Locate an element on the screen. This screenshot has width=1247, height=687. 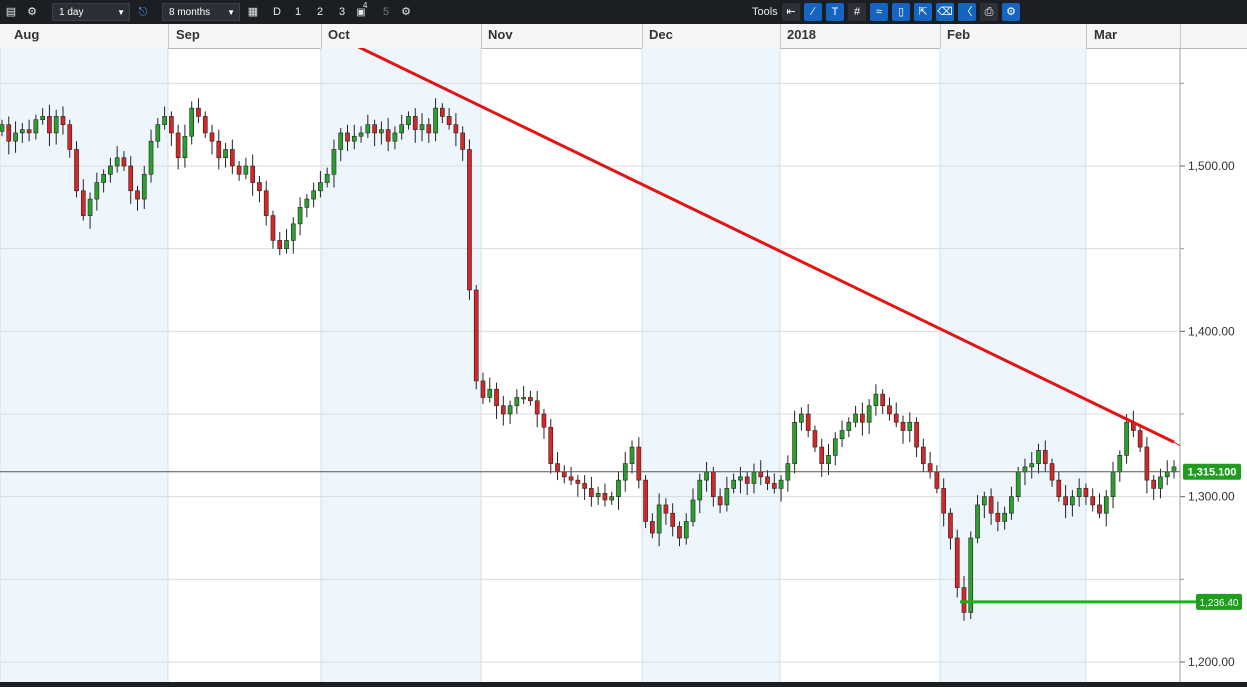
period-1-button: 1 is located at coordinates (298, 12).